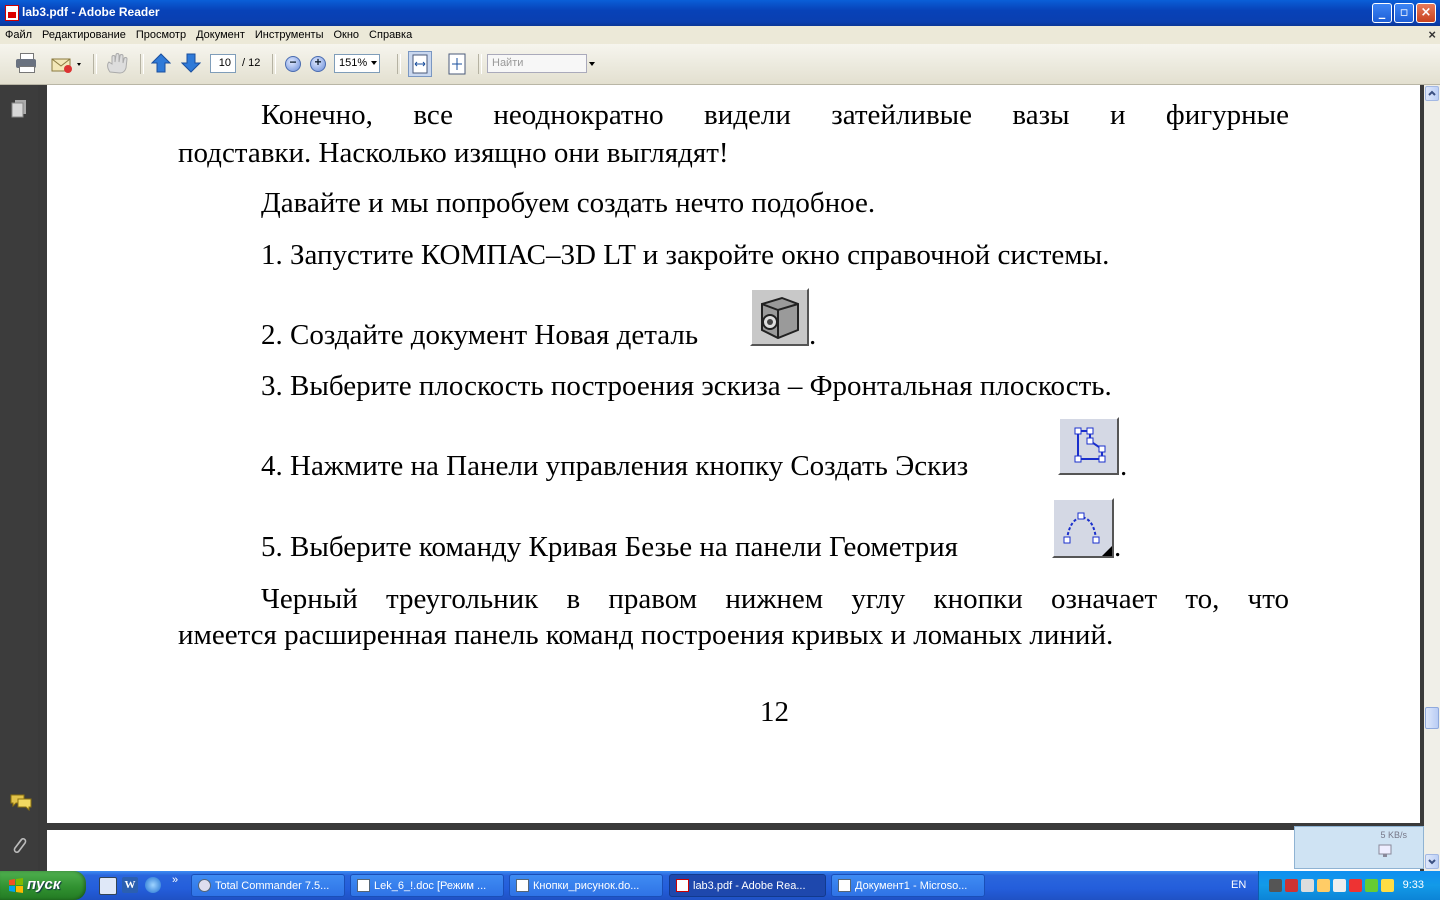 This screenshot has width=1440, height=900. I want to click on fit-width-icon, so click(420, 64).